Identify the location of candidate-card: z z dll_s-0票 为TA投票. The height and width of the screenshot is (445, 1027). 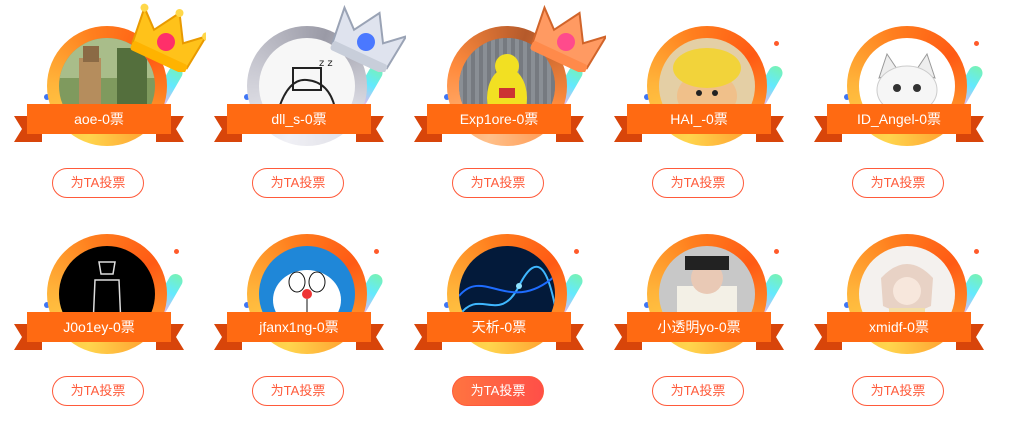
(310, 102).